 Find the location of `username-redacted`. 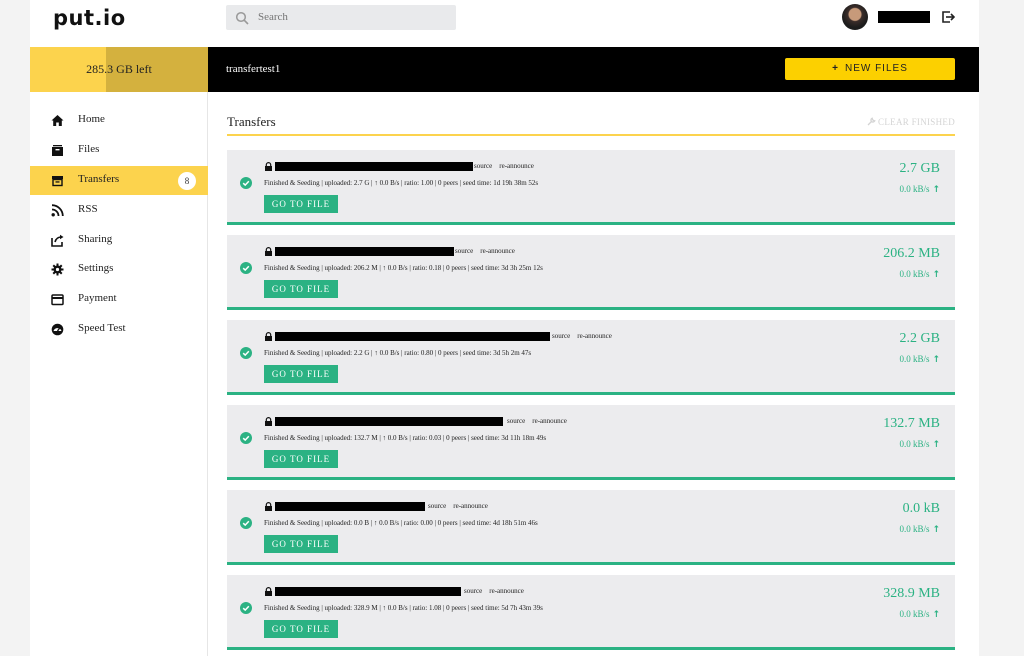

username-redacted is located at coordinates (904, 17).